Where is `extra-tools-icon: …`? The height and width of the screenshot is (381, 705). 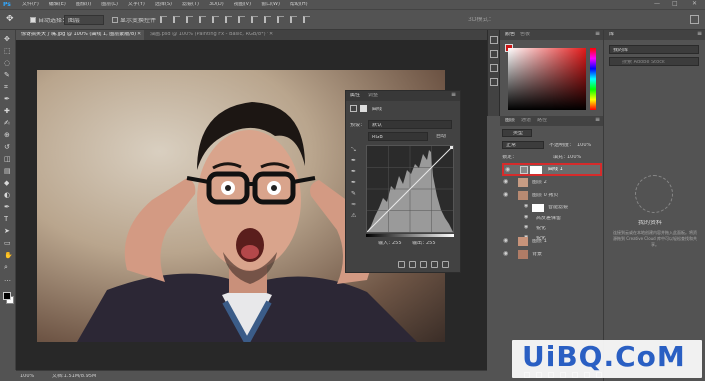
extra-tools-icon: … is located at coordinates (7, 279).